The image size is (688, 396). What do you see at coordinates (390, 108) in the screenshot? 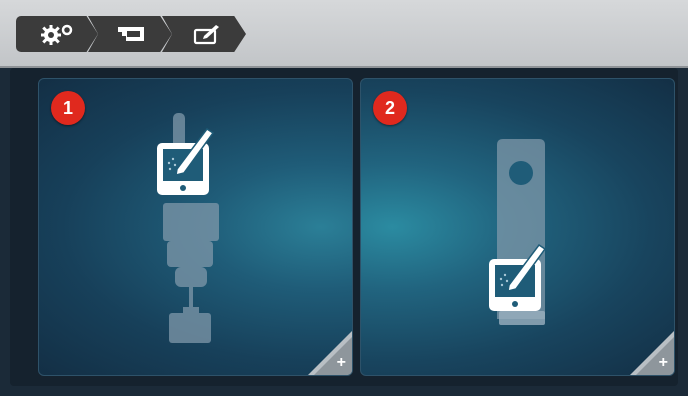
I see `option-number-badge: 2` at bounding box center [390, 108].